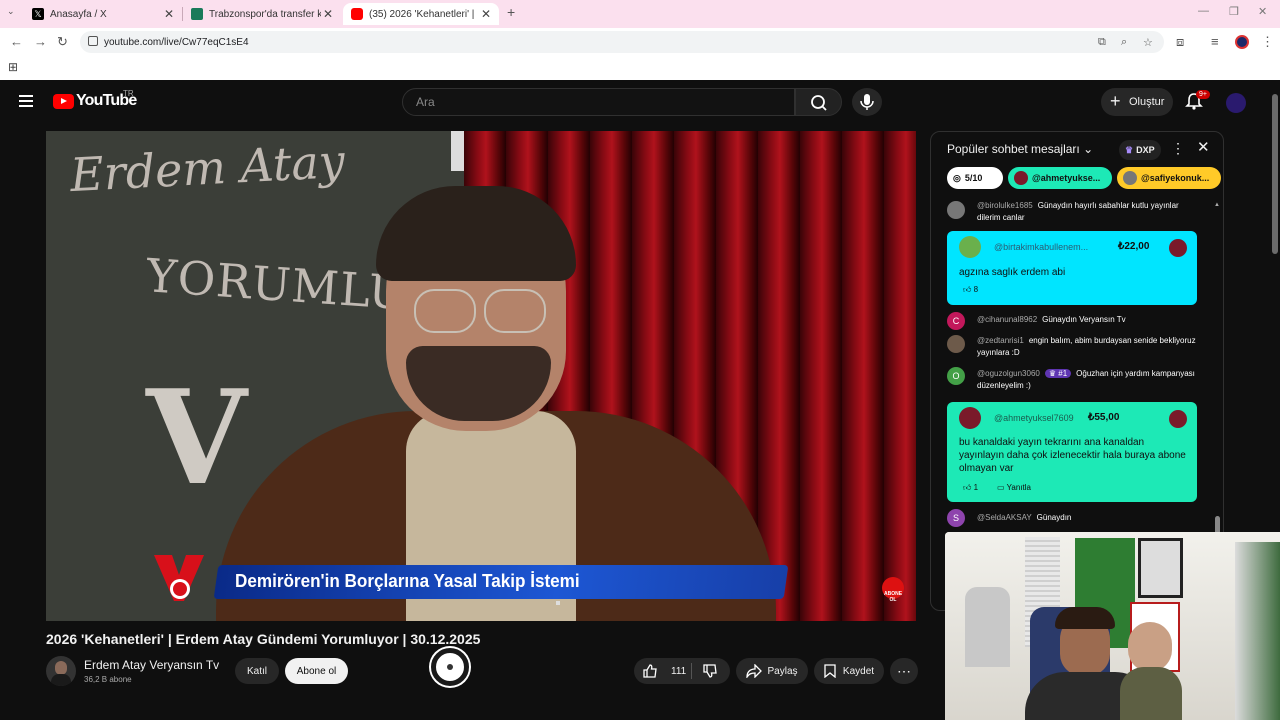  Describe the element at coordinates (1203, 94) in the screenshot. I see `notification-badge: 9+` at that location.